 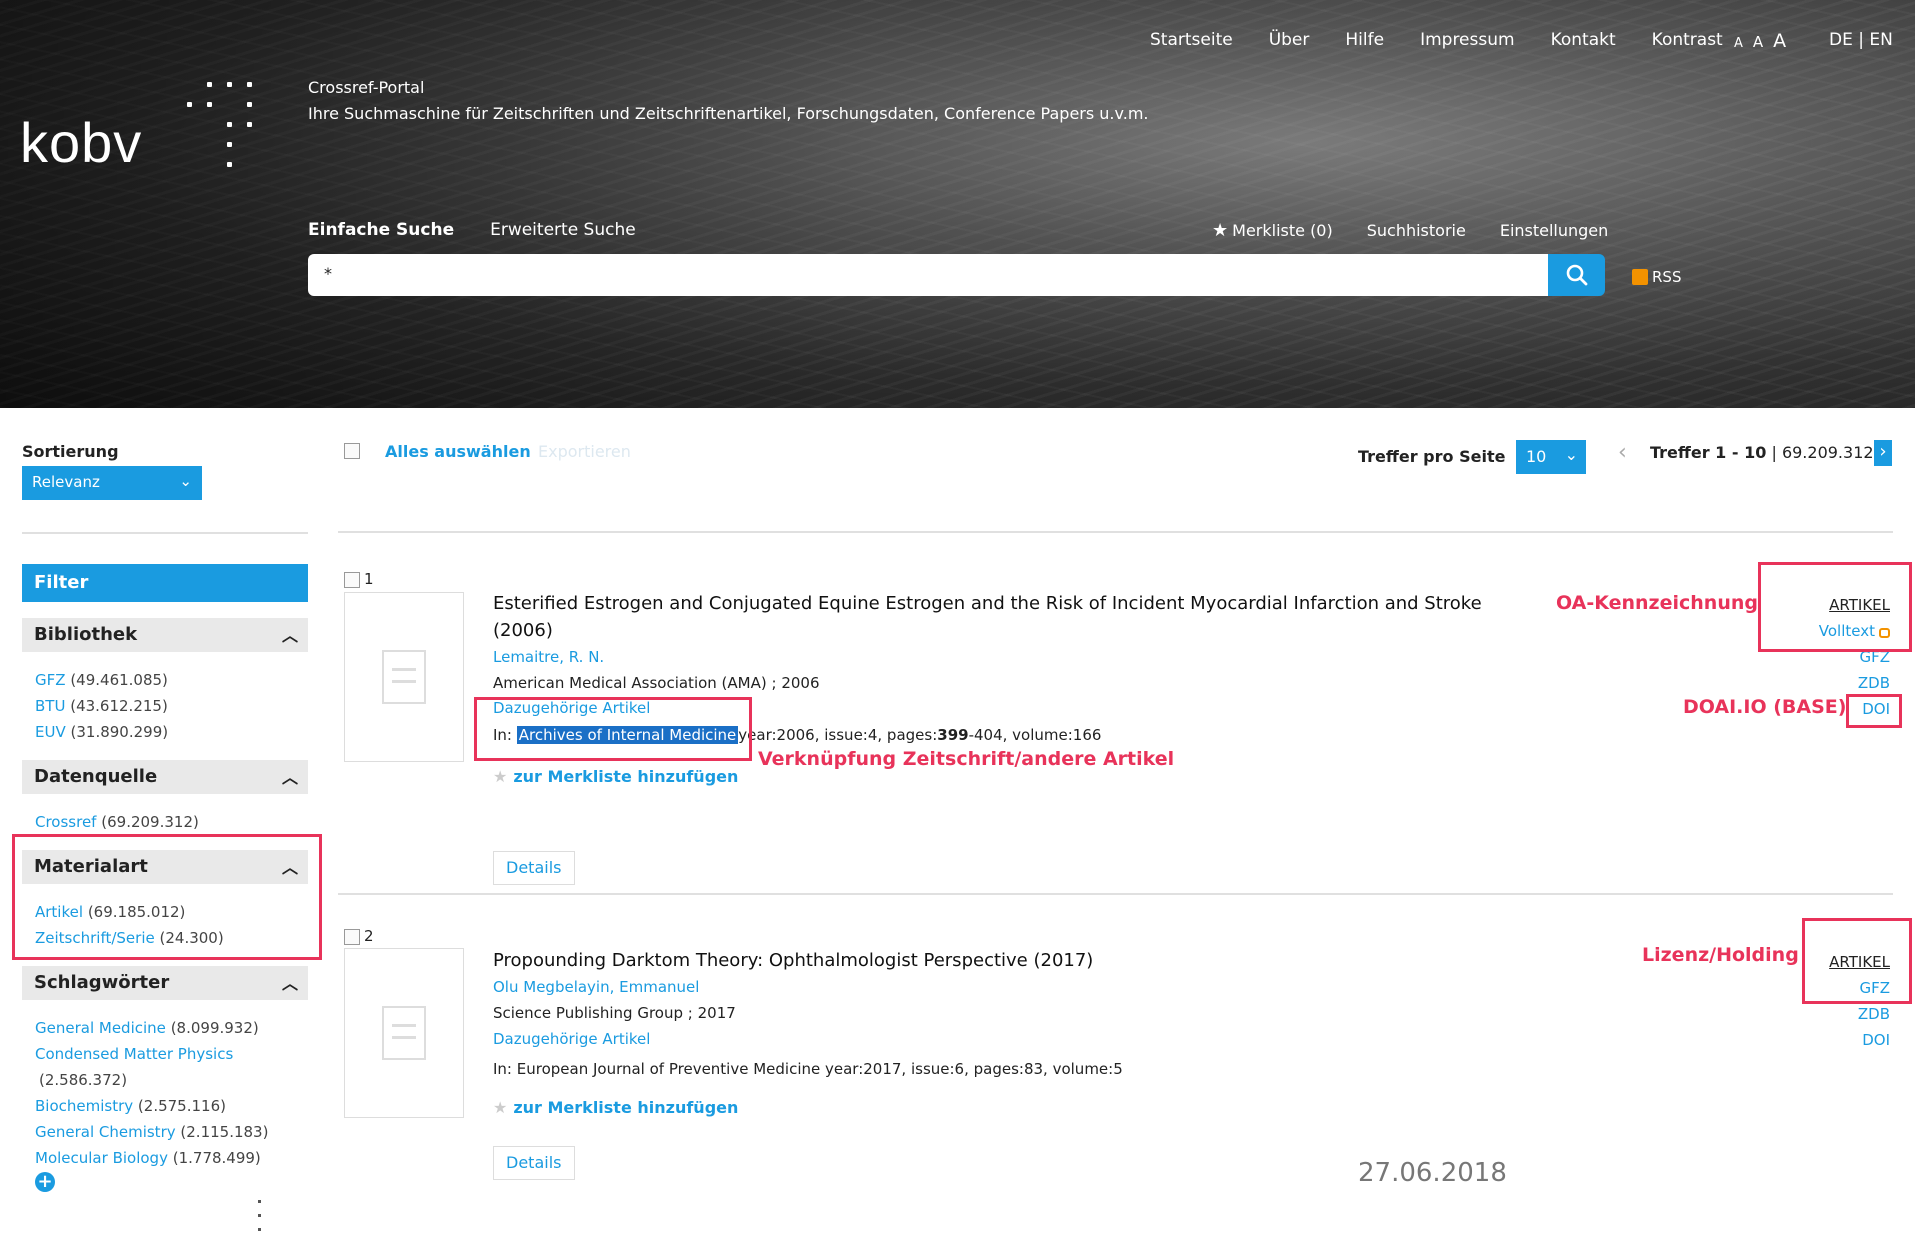 I want to click on result-thumbnail, so click(x=404, y=1033).